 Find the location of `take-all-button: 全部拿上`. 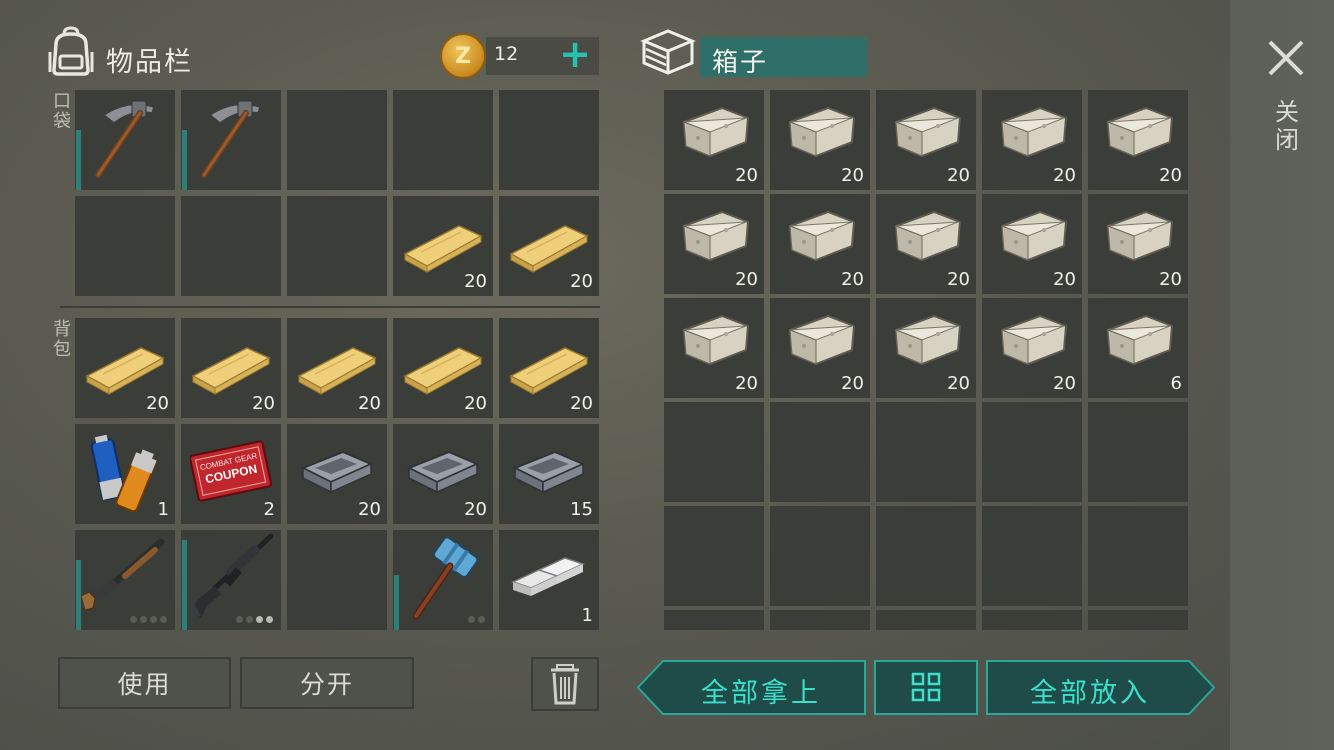

take-all-button: 全部拿上 is located at coordinates (751, 687).